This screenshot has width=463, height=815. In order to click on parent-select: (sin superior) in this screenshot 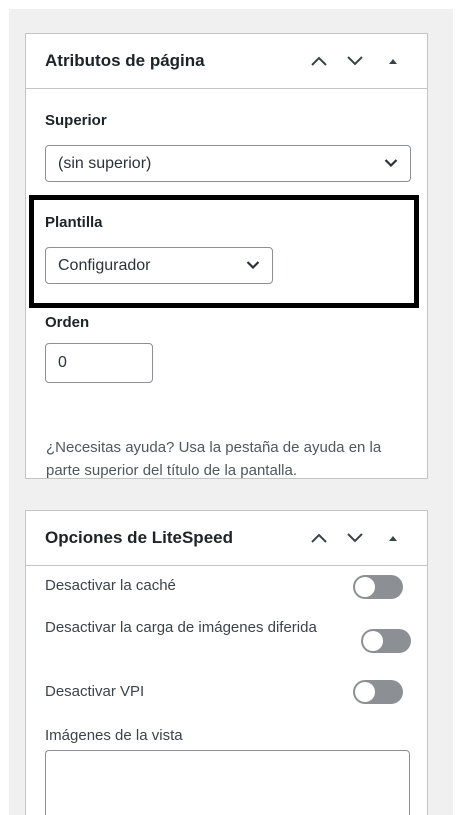, I will do `click(228, 163)`.